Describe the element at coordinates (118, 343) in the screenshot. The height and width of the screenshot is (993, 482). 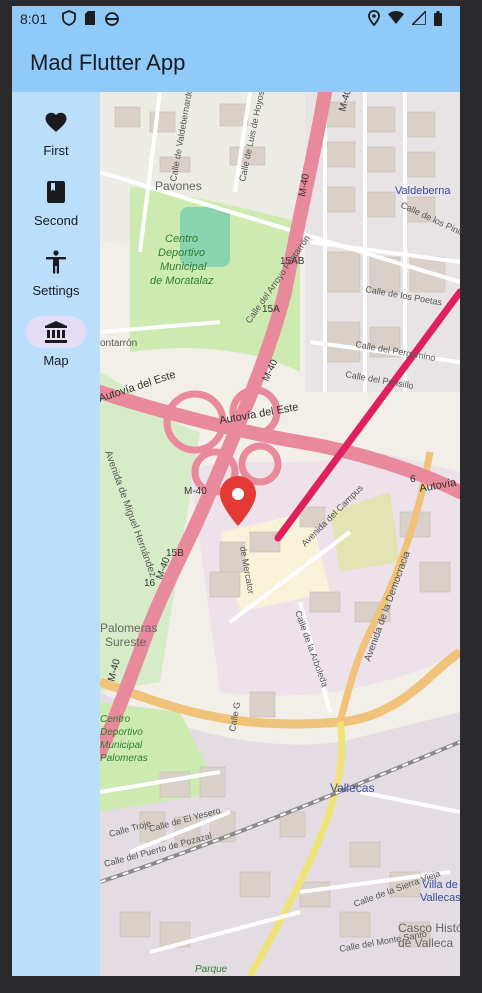
I see `label-fontarron: ontarrón` at that location.